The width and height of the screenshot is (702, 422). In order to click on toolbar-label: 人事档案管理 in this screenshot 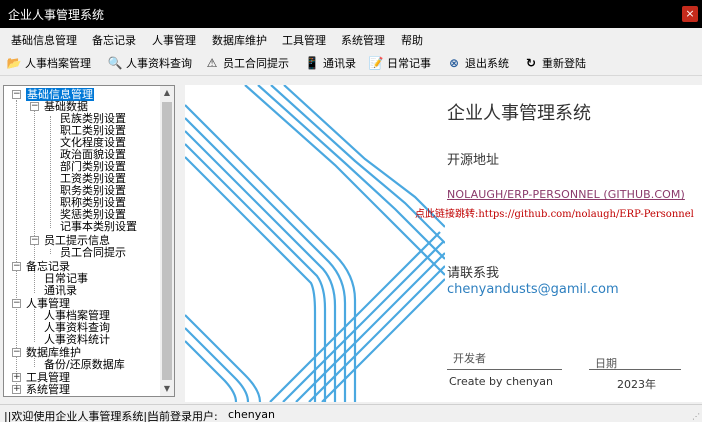, I will do `click(58, 63)`.